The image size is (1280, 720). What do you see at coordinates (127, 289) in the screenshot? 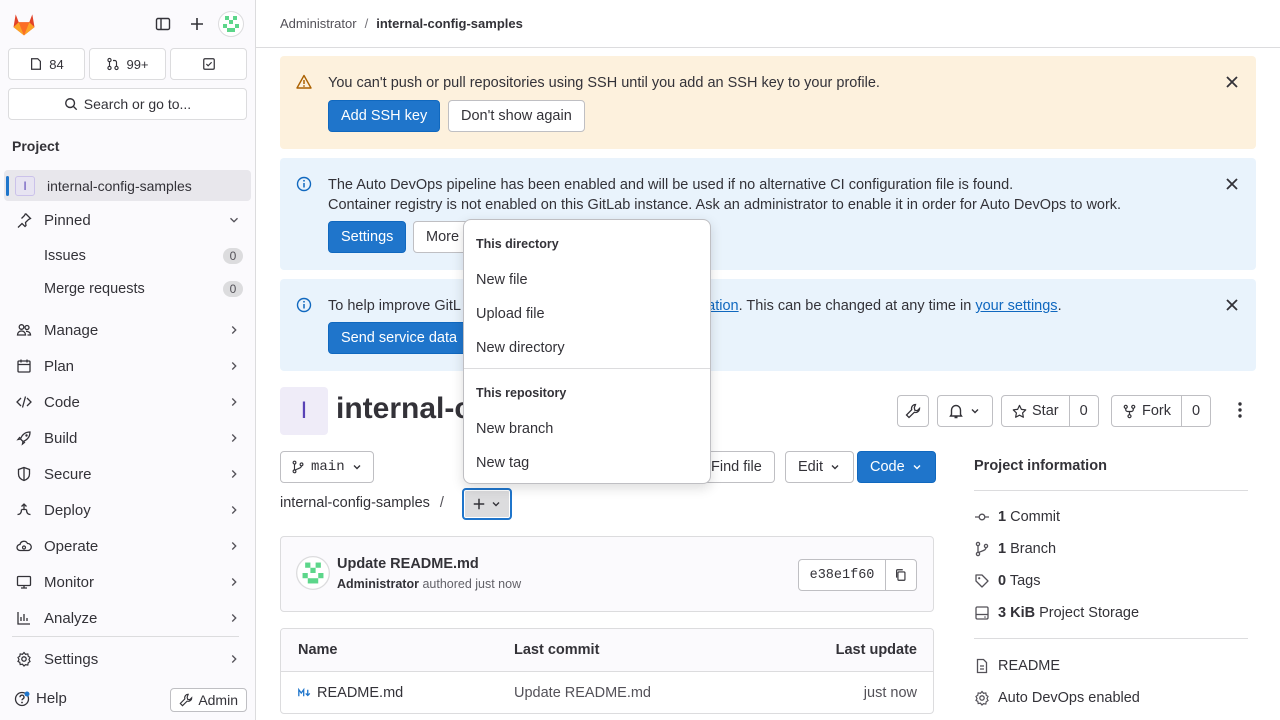
I see `sidebar-item-merge-requests: Merge requests 0` at bounding box center [127, 289].